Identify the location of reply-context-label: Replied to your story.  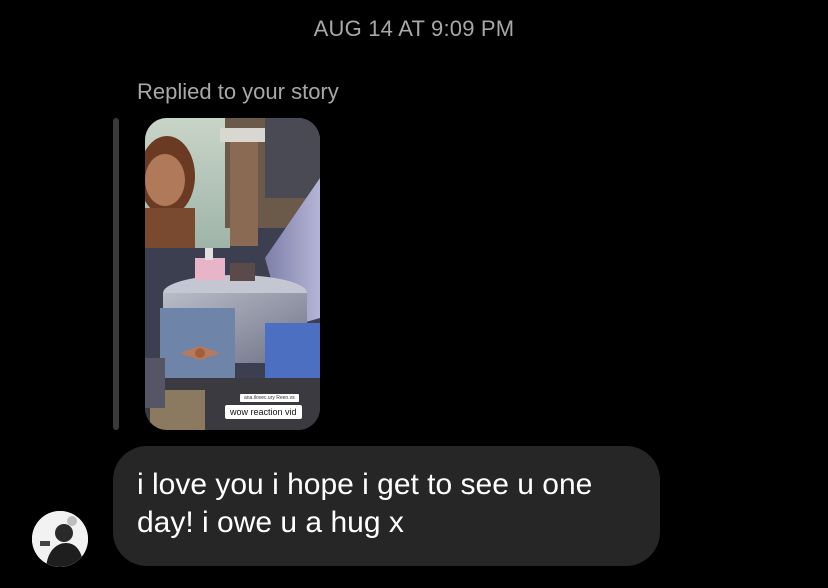
(238, 91).